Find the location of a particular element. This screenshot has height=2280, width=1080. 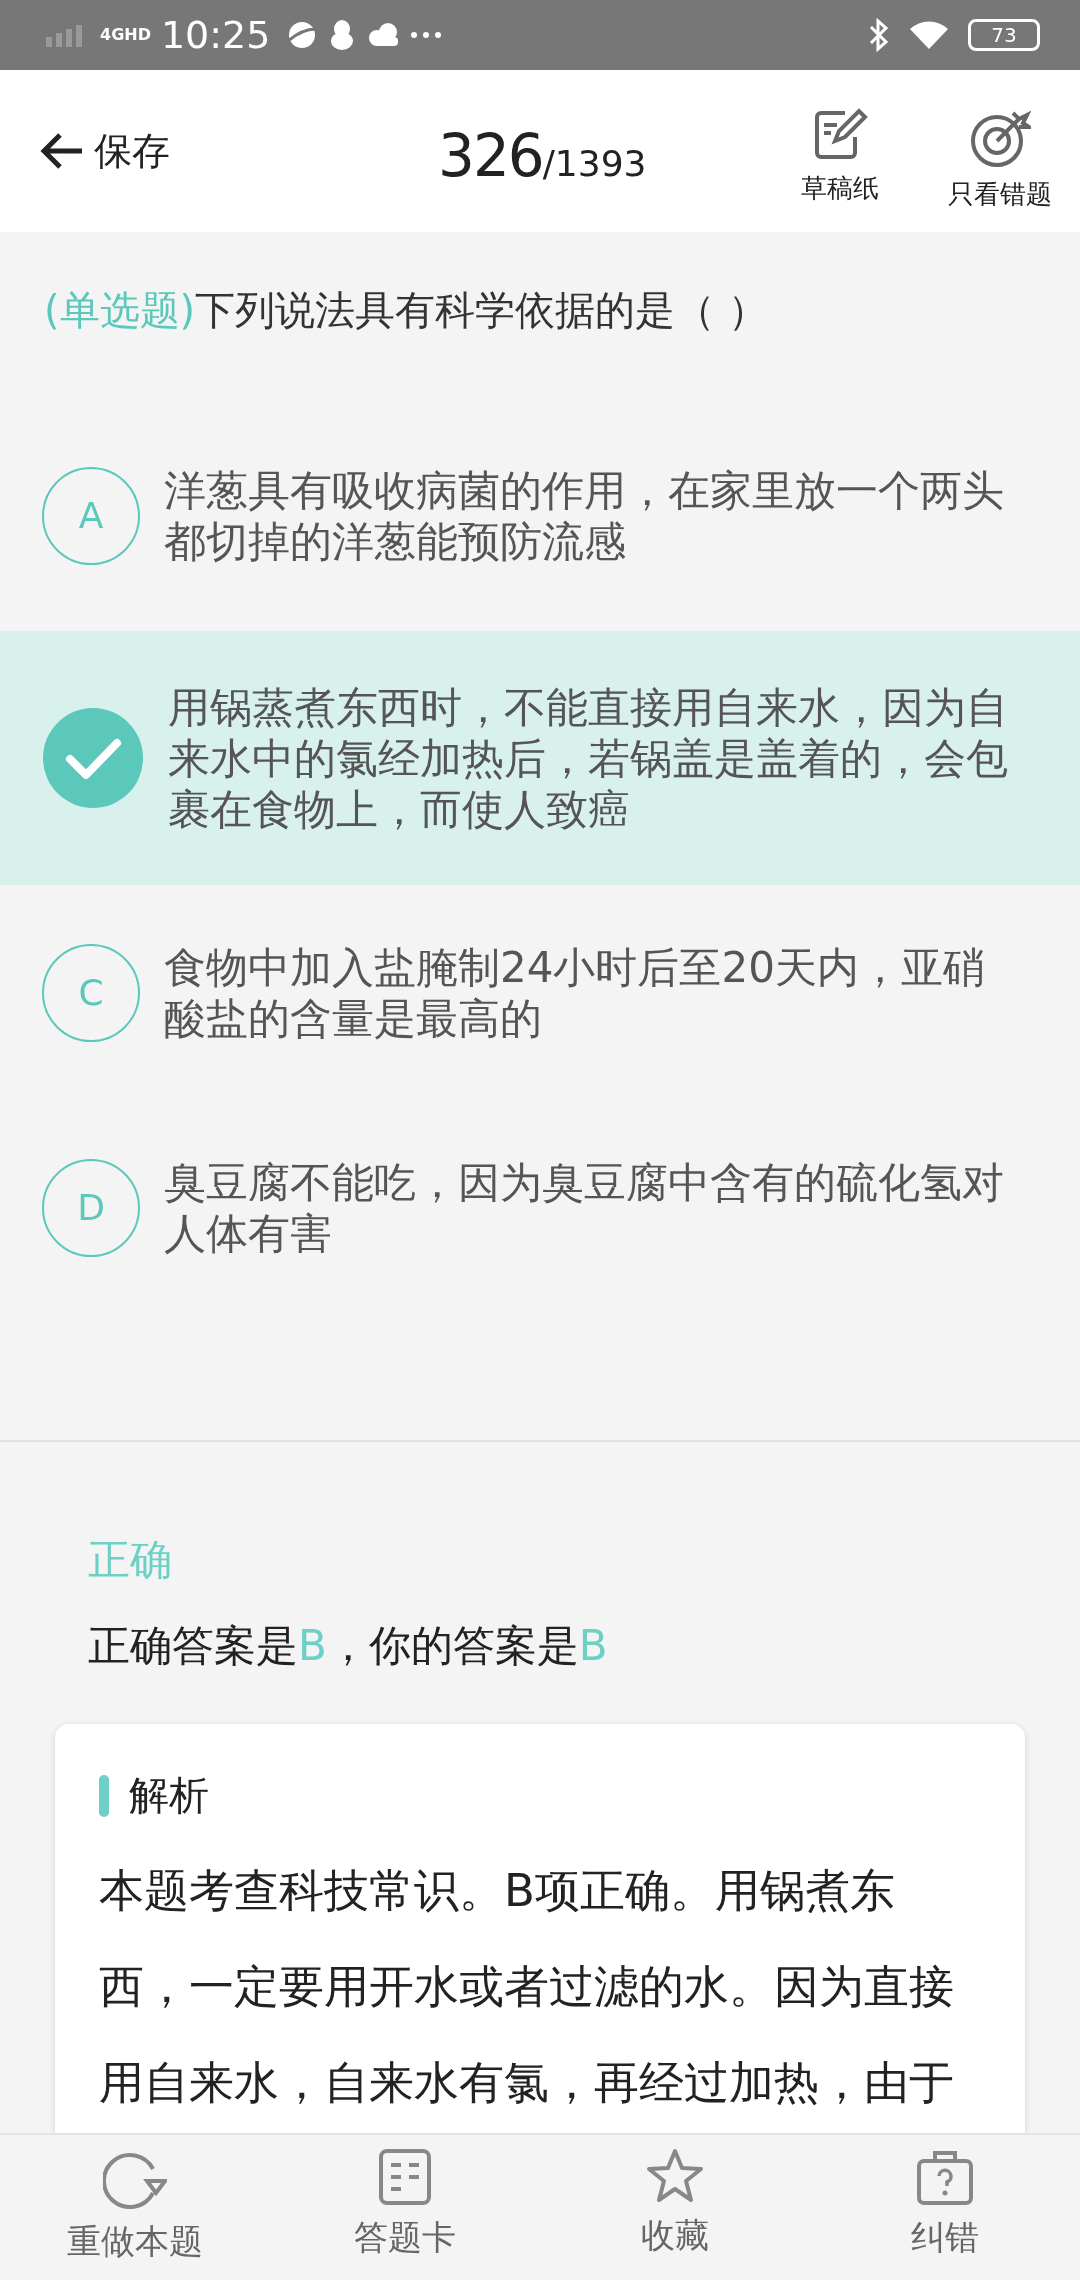

clock: 10:25 is located at coordinates (215, 35).